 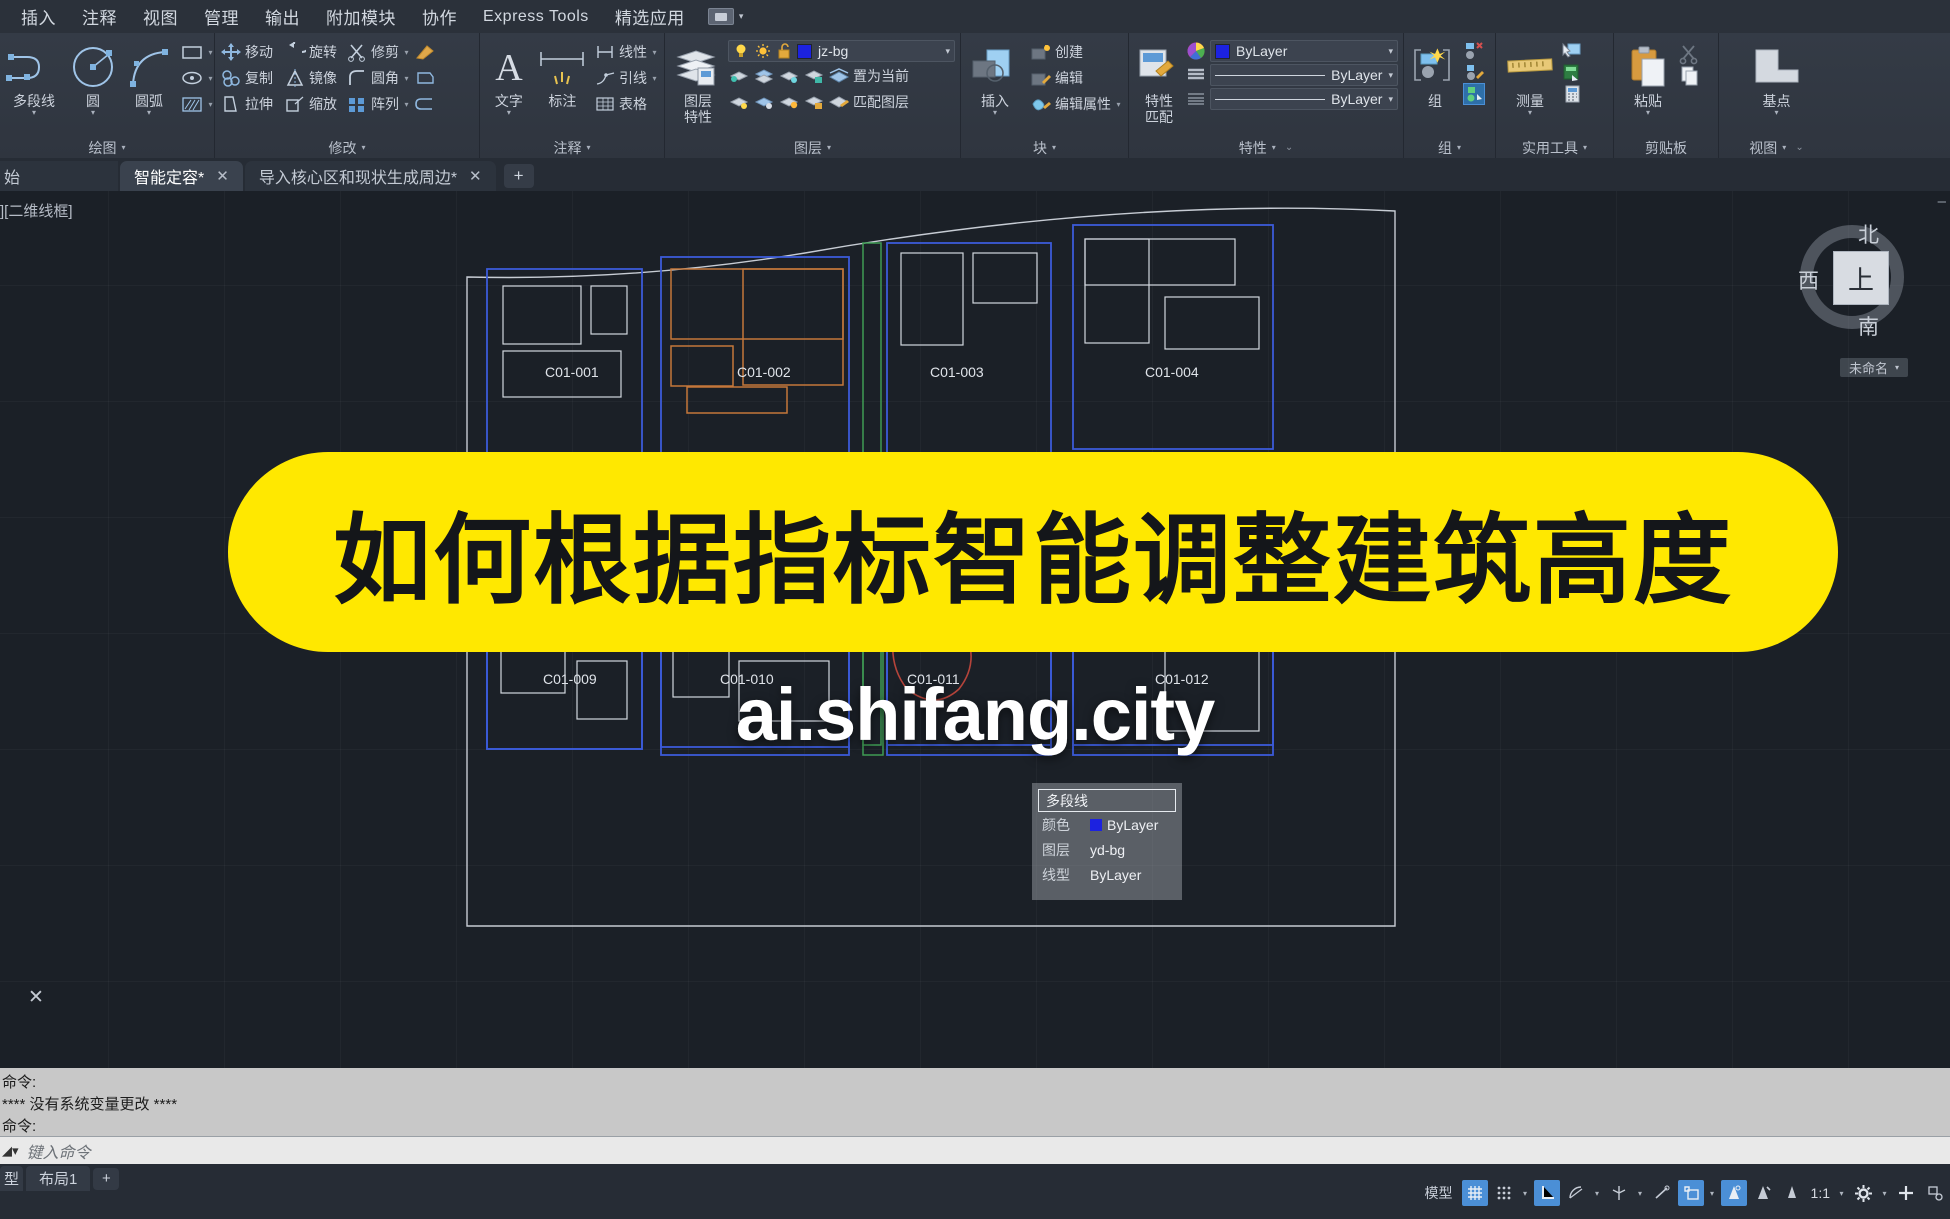 I want to click on stretch-label: 拉伸, so click(x=259, y=104).